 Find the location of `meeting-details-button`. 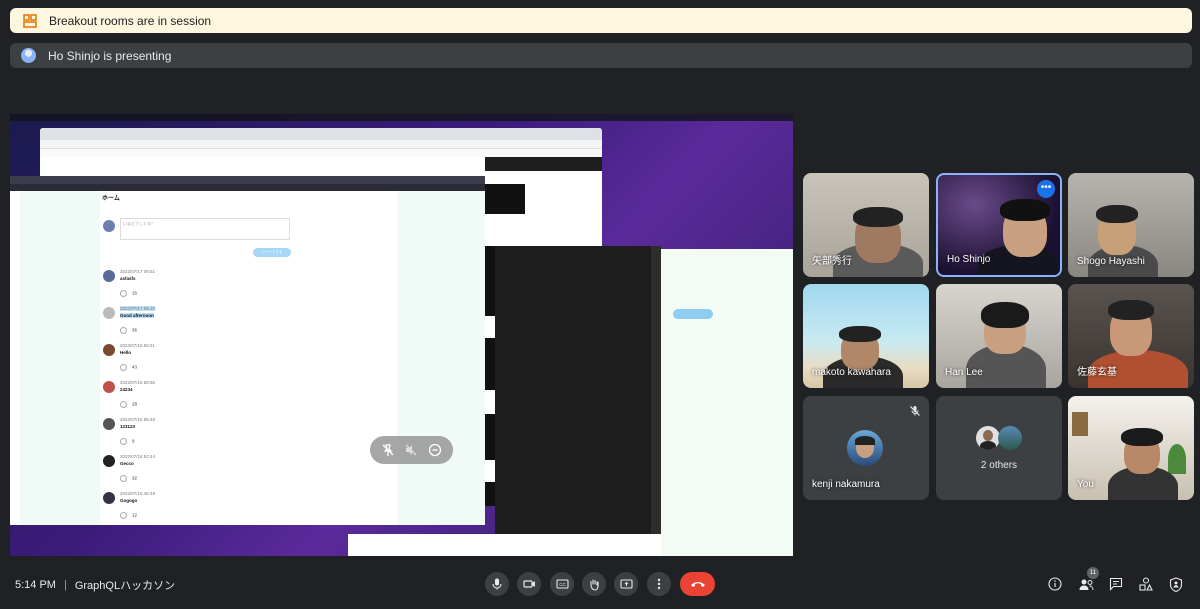

meeting-details-button is located at coordinates (1055, 584).